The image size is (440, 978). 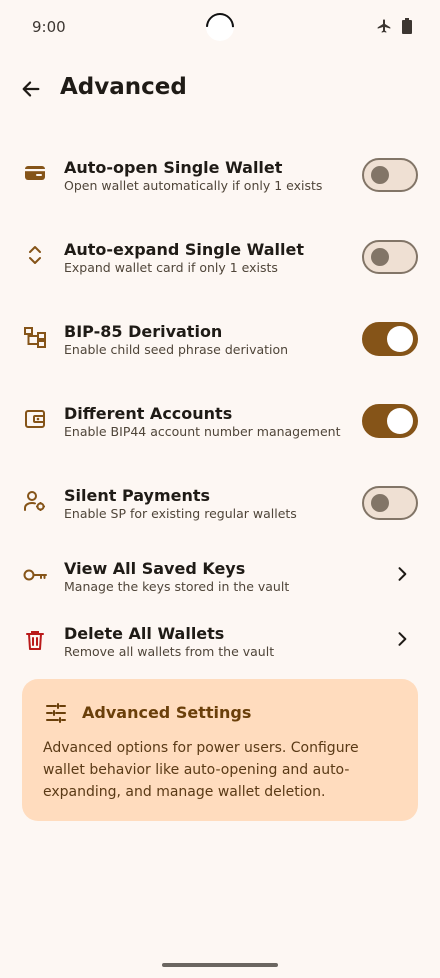 I want to click on back-arrow-icon, so click(x=31, y=89).